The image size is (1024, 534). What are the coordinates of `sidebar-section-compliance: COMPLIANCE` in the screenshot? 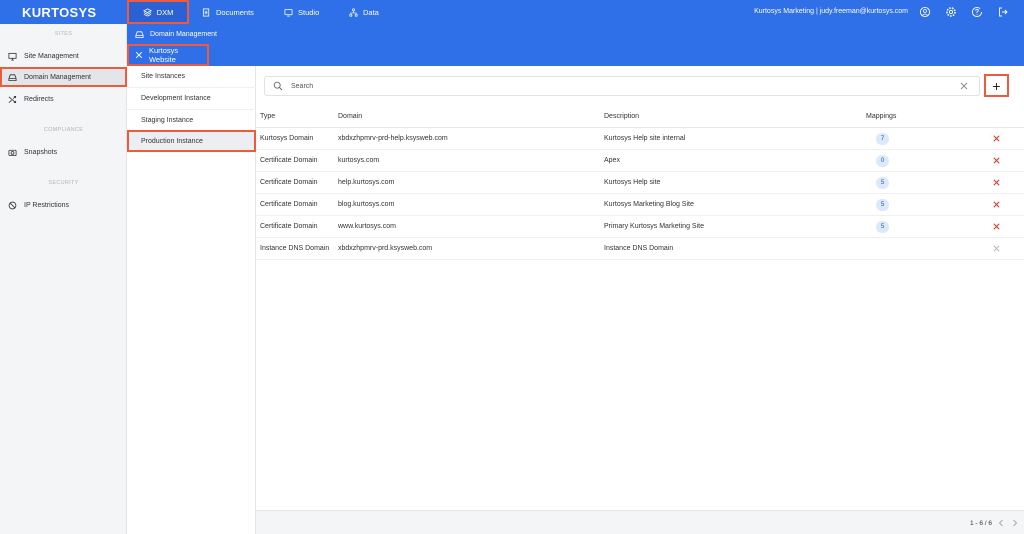 It's located at (63, 130).